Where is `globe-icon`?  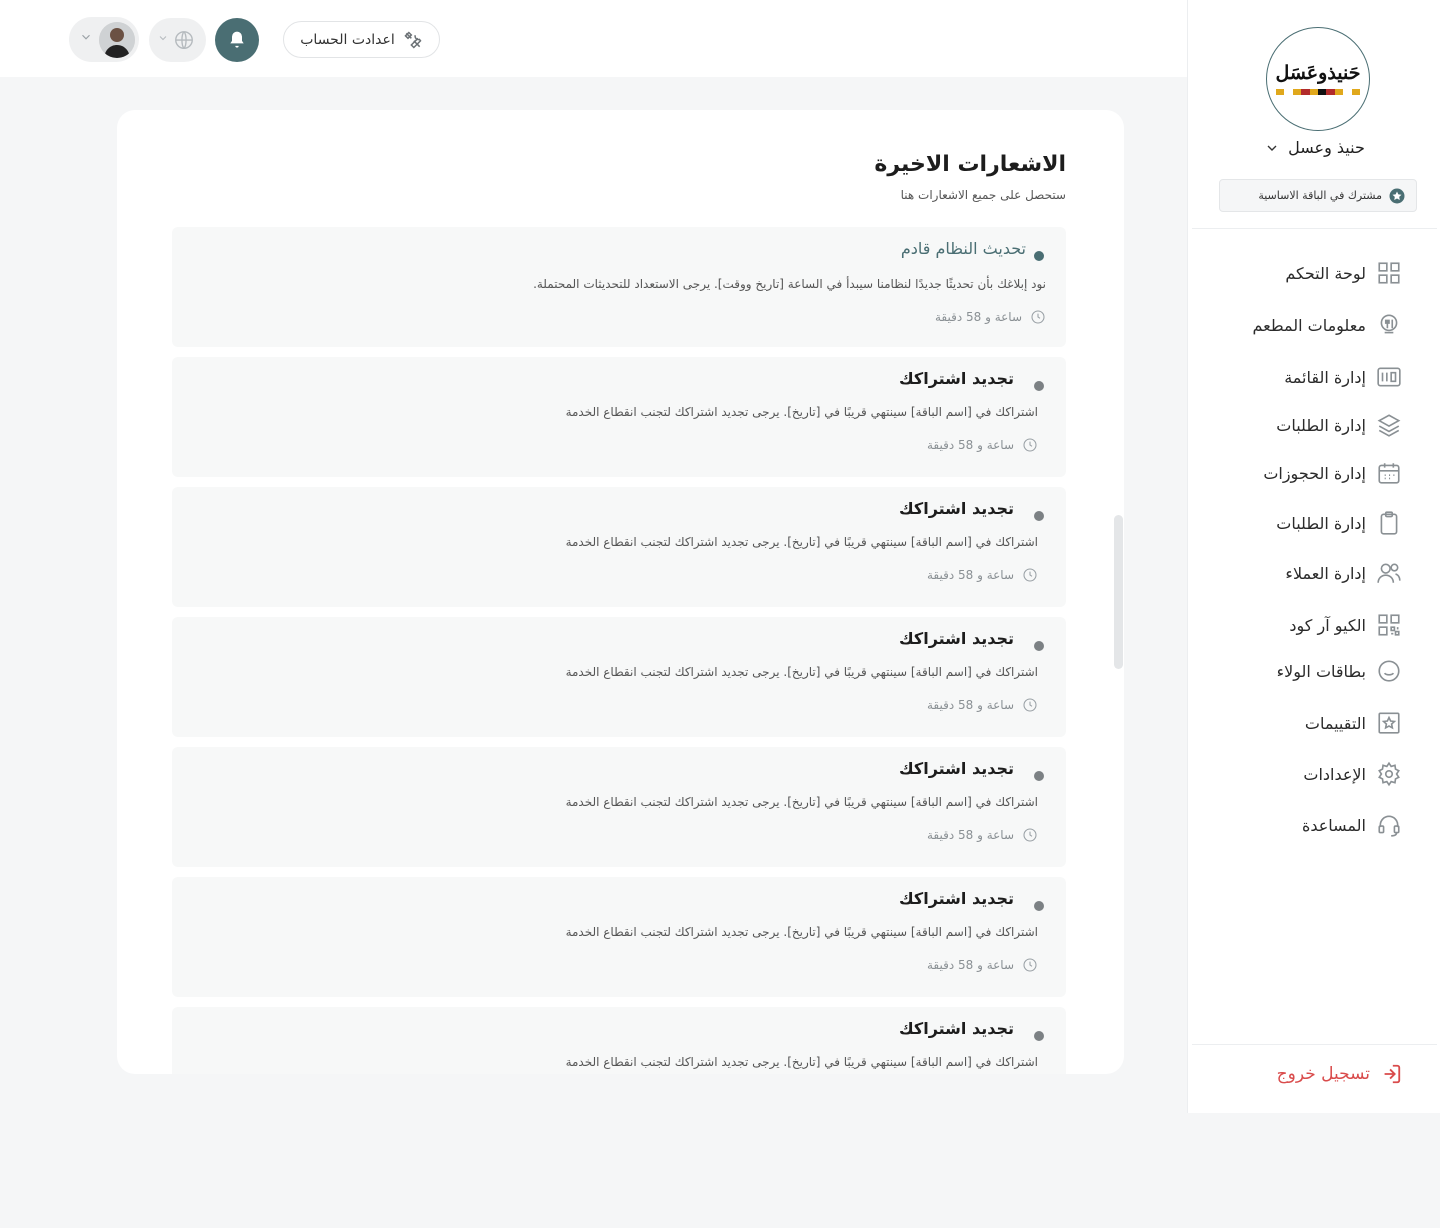 globe-icon is located at coordinates (184, 40).